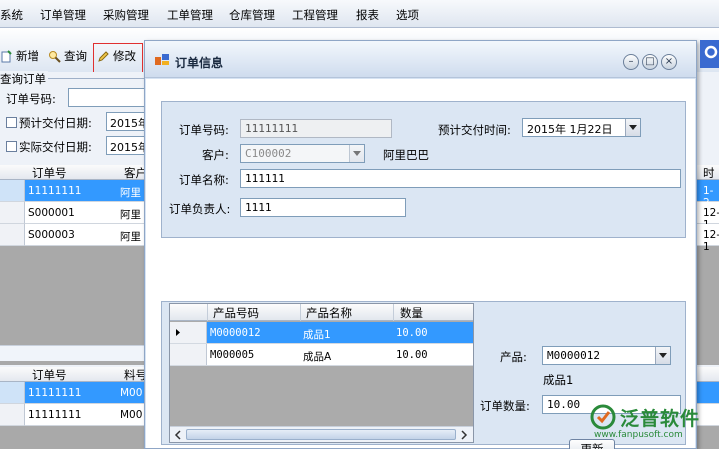 This screenshot has width=719, height=449. What do you see at coordinates (11, 146) in the screenshot?
I see `actual-date-checkbox` at bounding box center [11, 146].